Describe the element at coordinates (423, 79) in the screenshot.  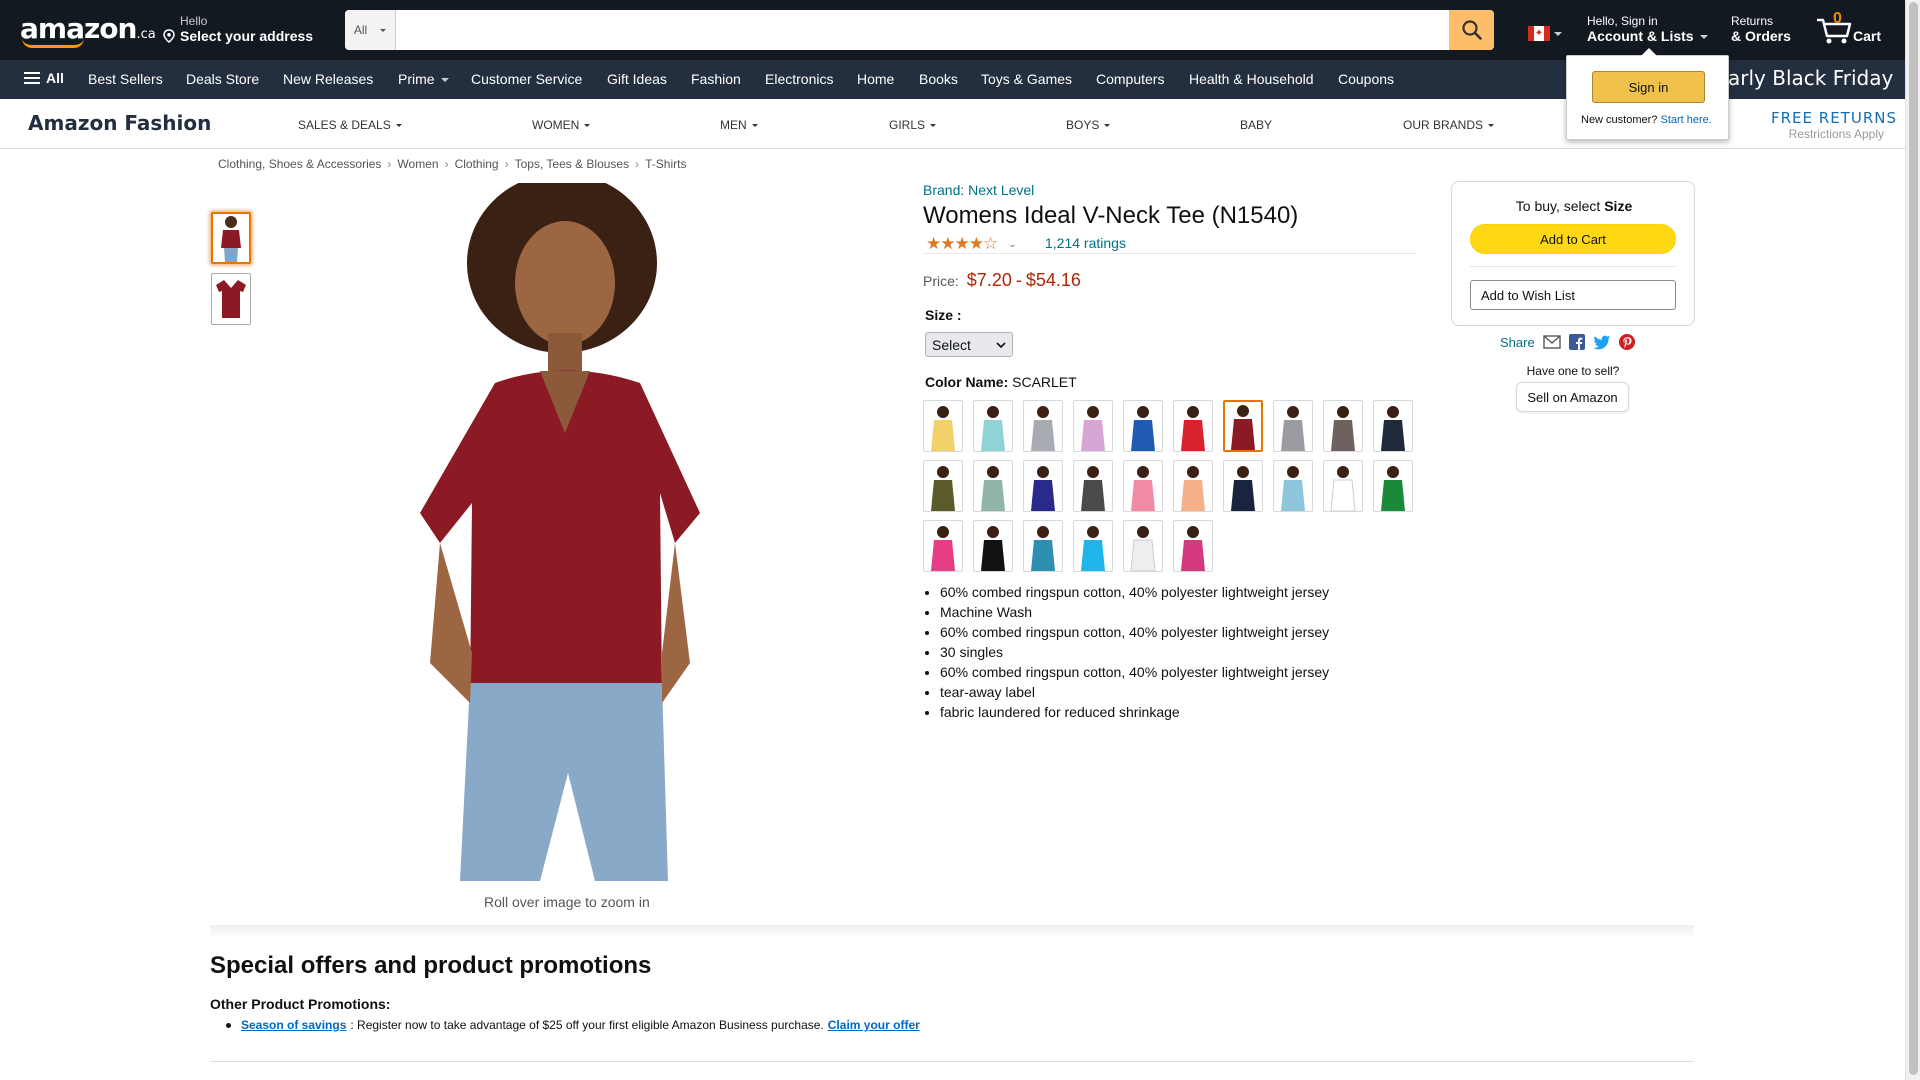
I see `nav-item-prime: Prime` at that location.